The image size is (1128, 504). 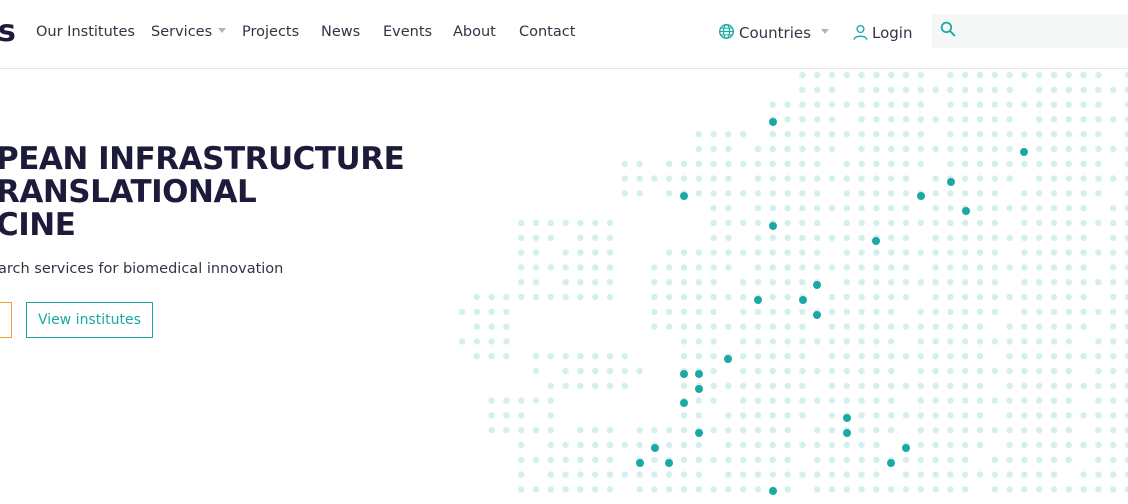 I want to click on nav-item-contact: Contact, so click(x=547, y=32).